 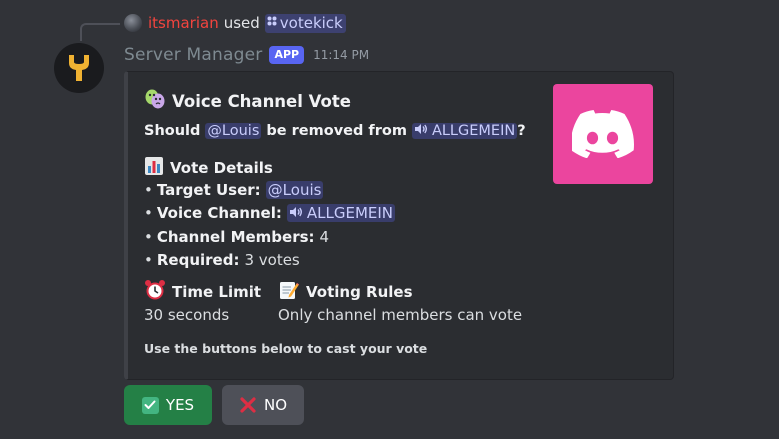 What do you see at coordinates (150, 405) in the screenshot?
I see `check-mark-icon` at bounding box center [150, 405].